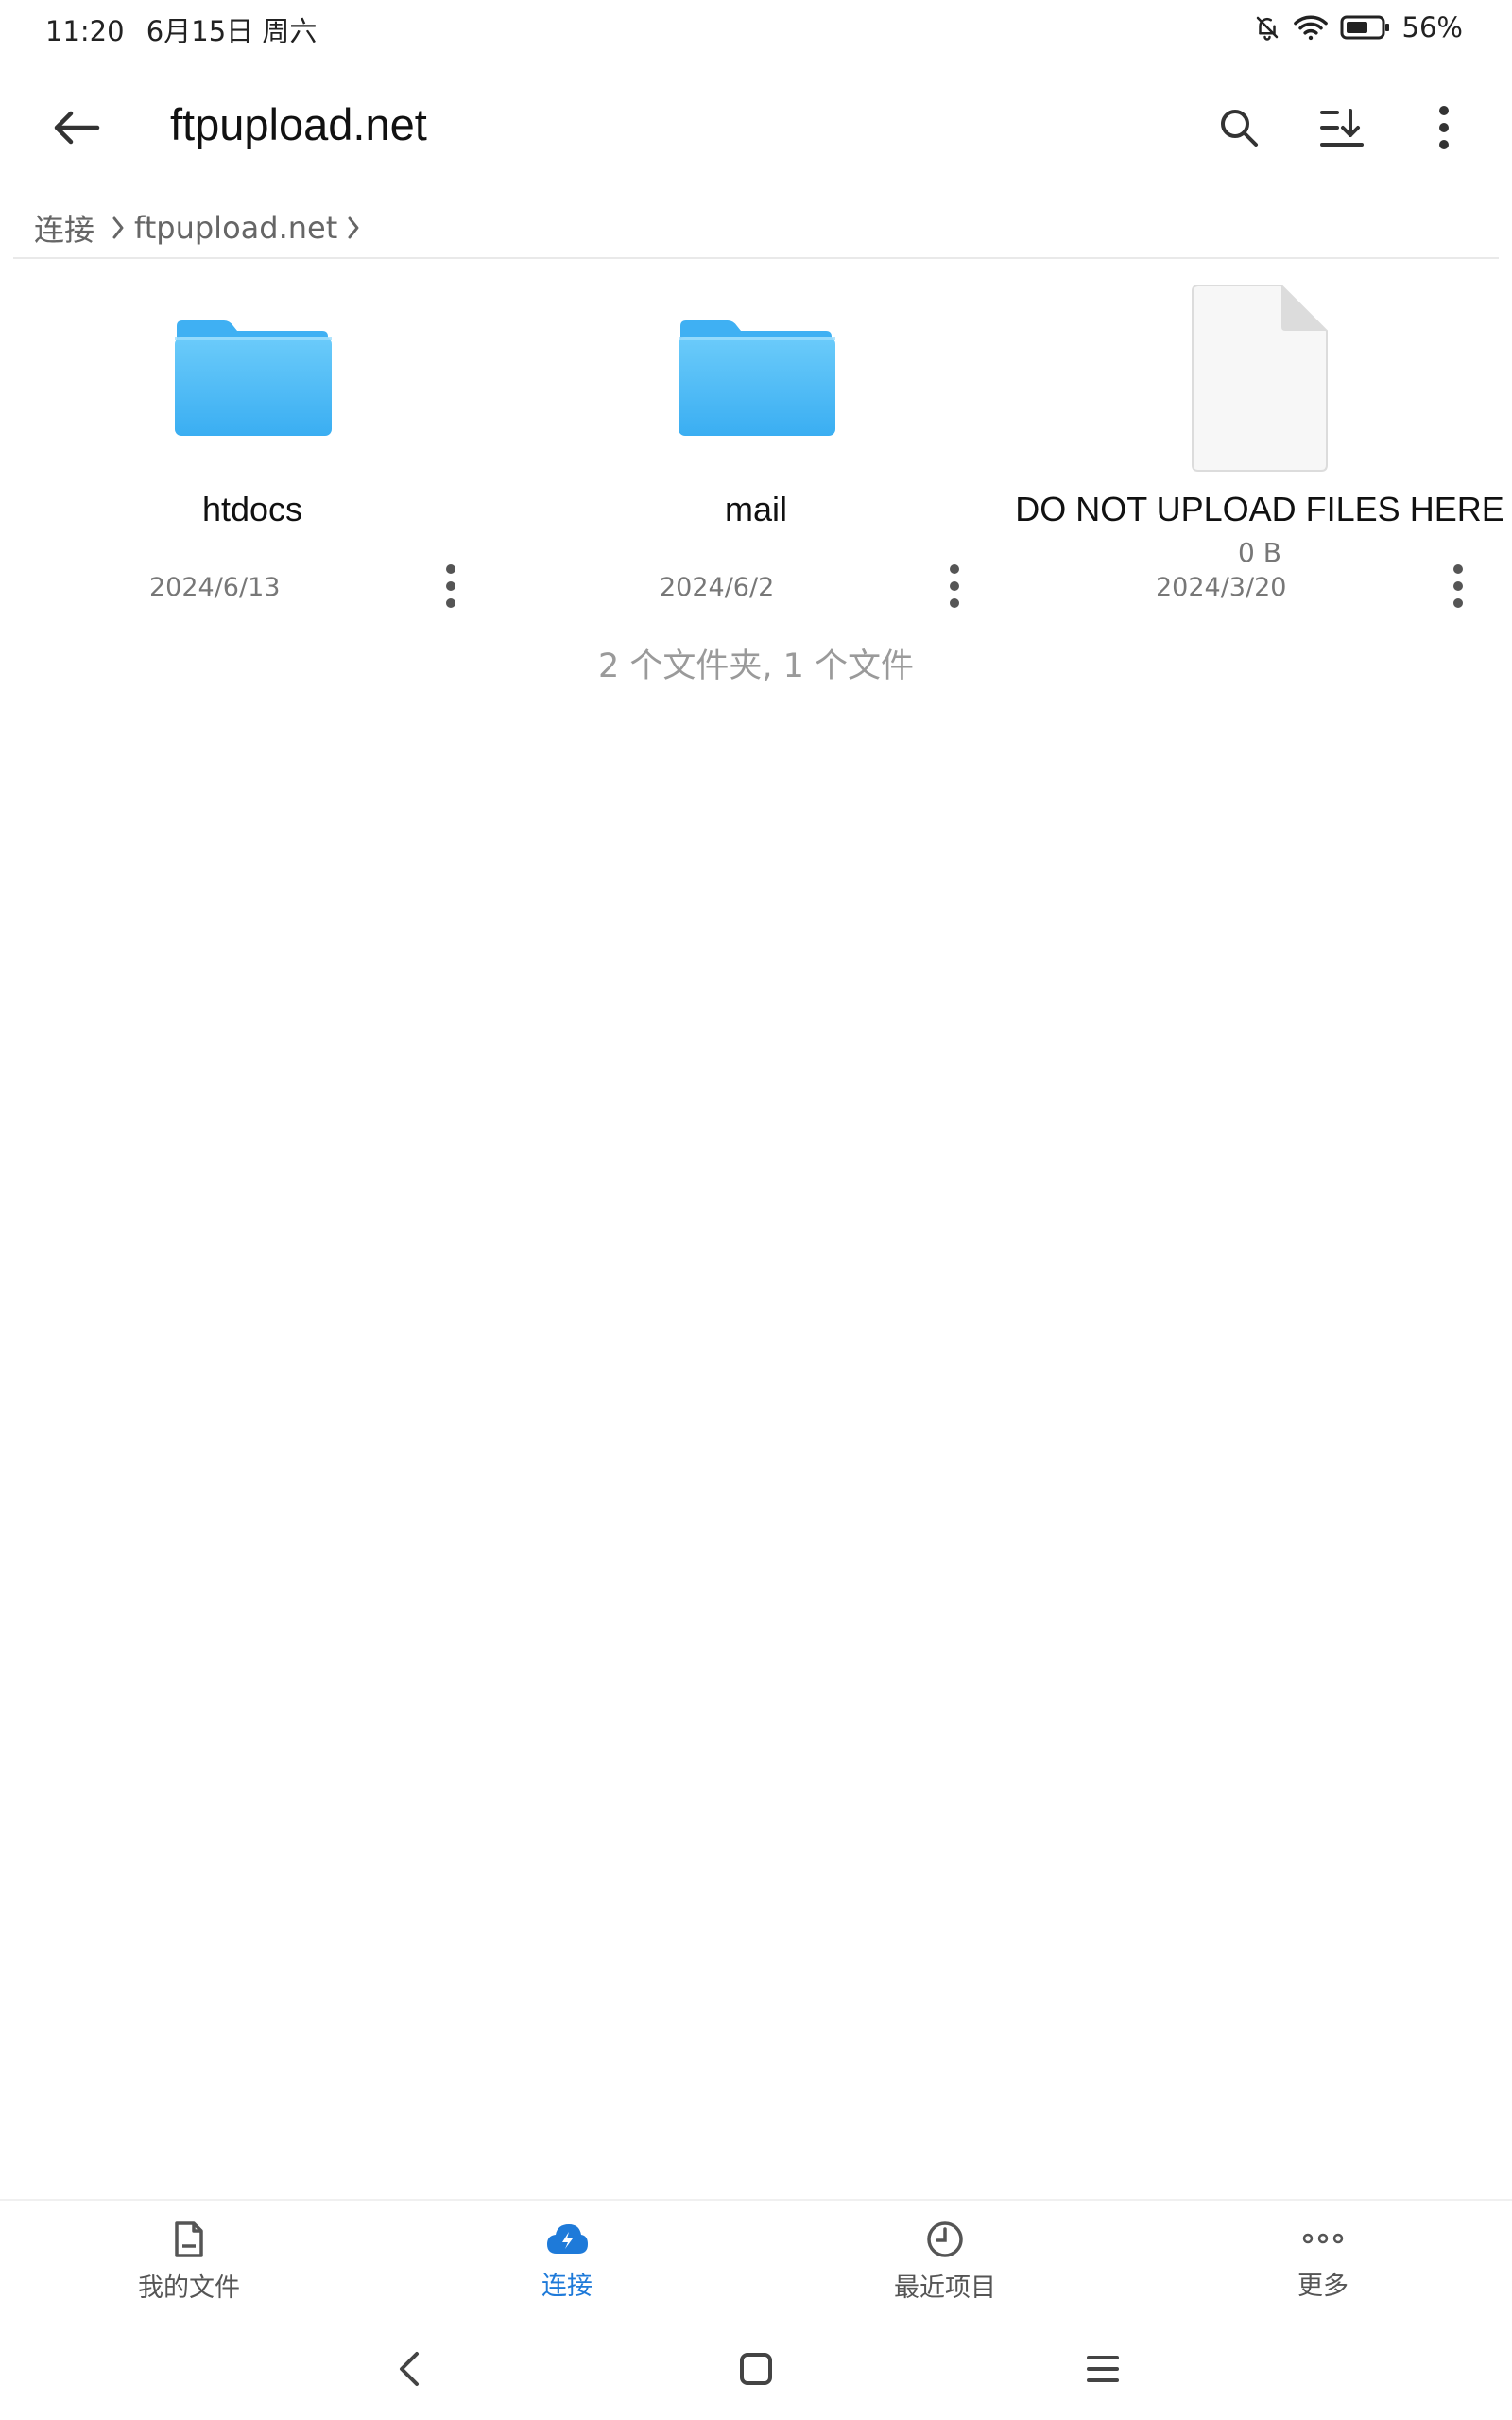 The width and height of the screenshot is (1512, 2420). Describe the element at coordinates (1323, 2257) in the screenshot. I see `tab-more: 更多` at that location.